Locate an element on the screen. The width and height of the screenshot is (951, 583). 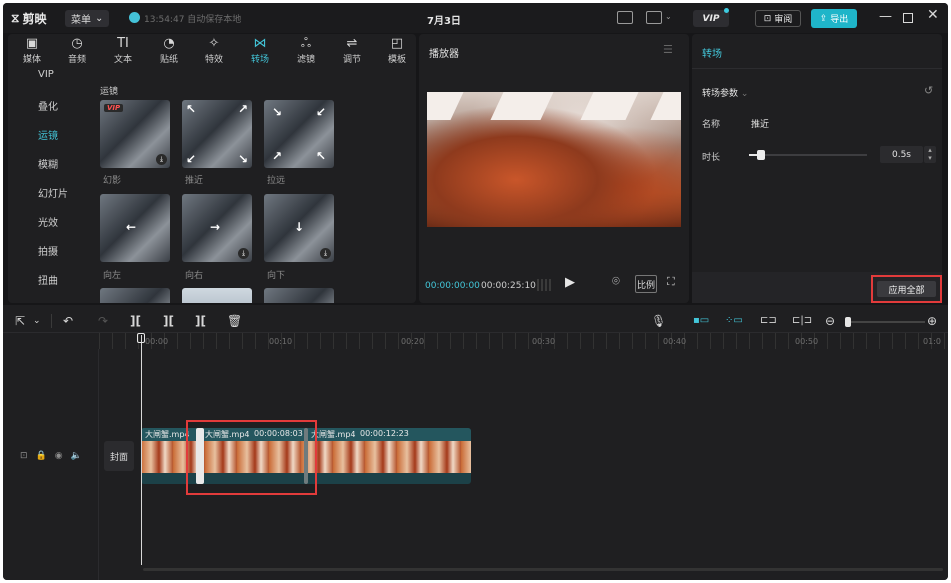
lock-icon: 🔒 is located at coordinates (45, 456).